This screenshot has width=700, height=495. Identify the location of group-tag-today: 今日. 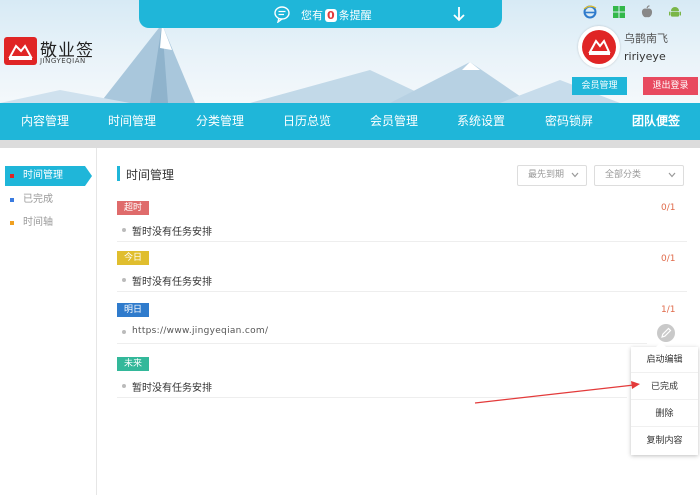
(133, 258).